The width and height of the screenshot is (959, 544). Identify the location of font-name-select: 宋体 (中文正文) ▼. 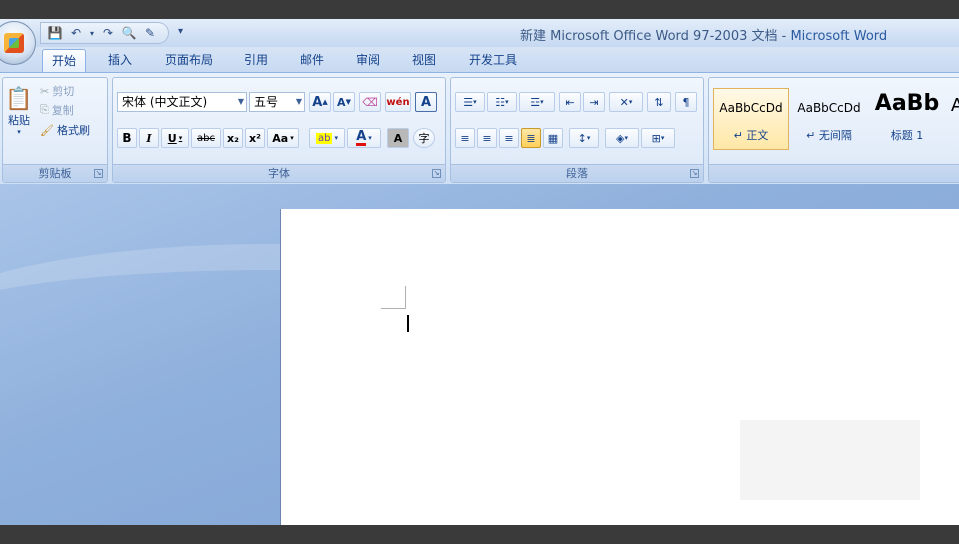
(182, 102).